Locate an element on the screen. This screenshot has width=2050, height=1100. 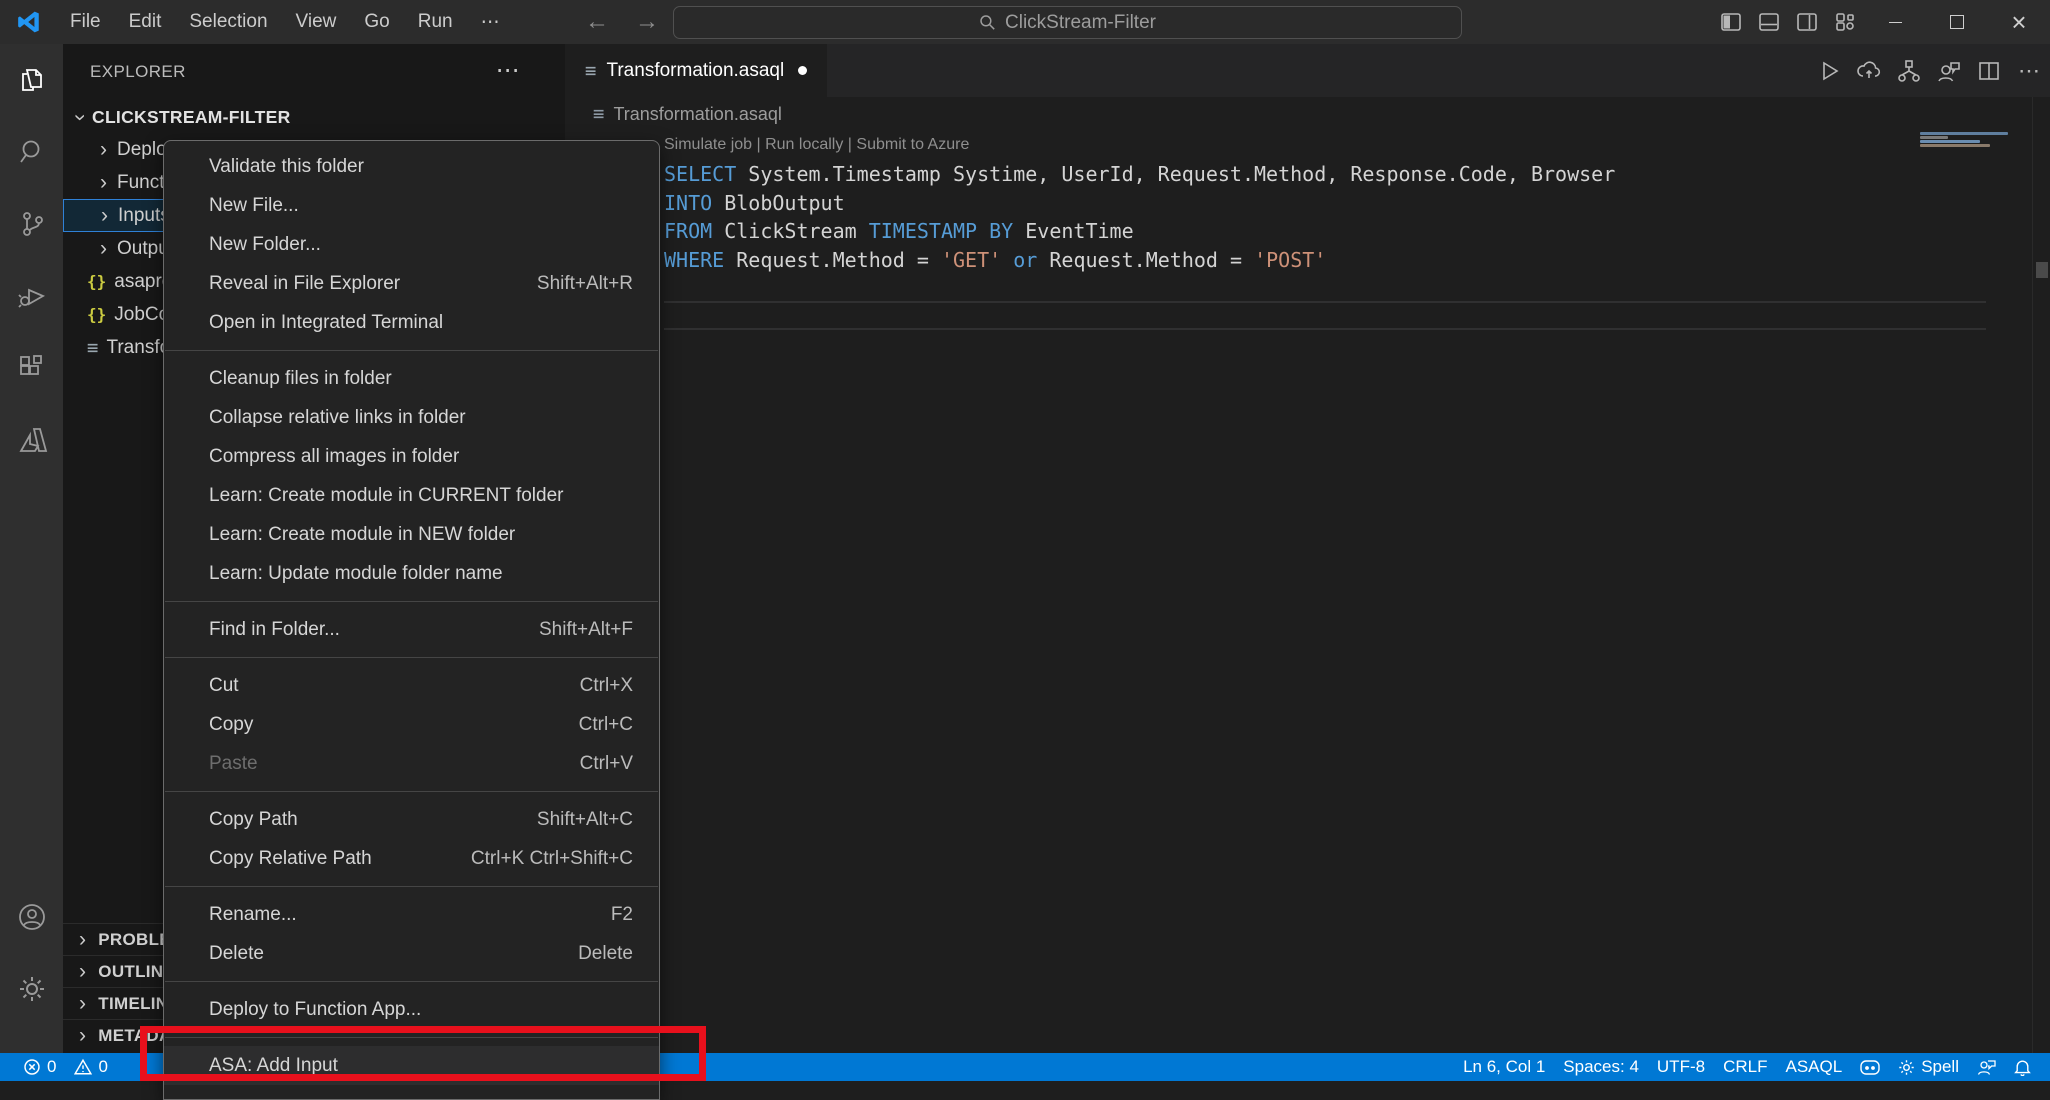
back-arrow-icon: ← is located at coordinates (597, 22).